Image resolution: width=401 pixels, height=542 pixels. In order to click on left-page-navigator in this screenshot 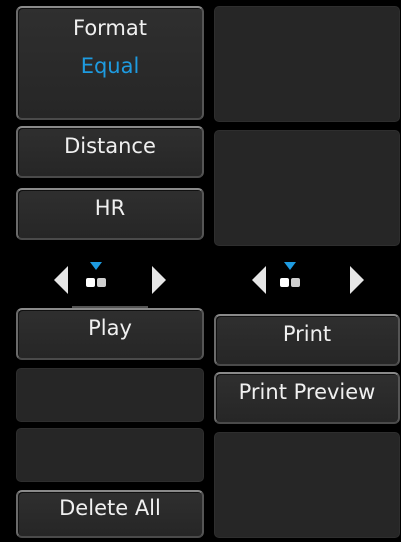, I will do `click(110, 278)`.